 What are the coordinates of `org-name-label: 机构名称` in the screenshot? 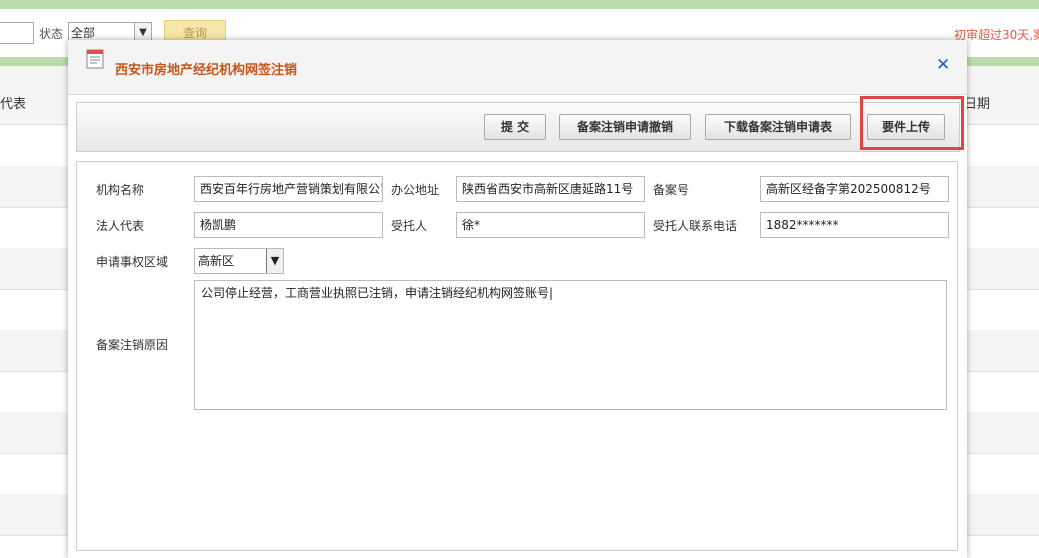 It's located at (120, 190).